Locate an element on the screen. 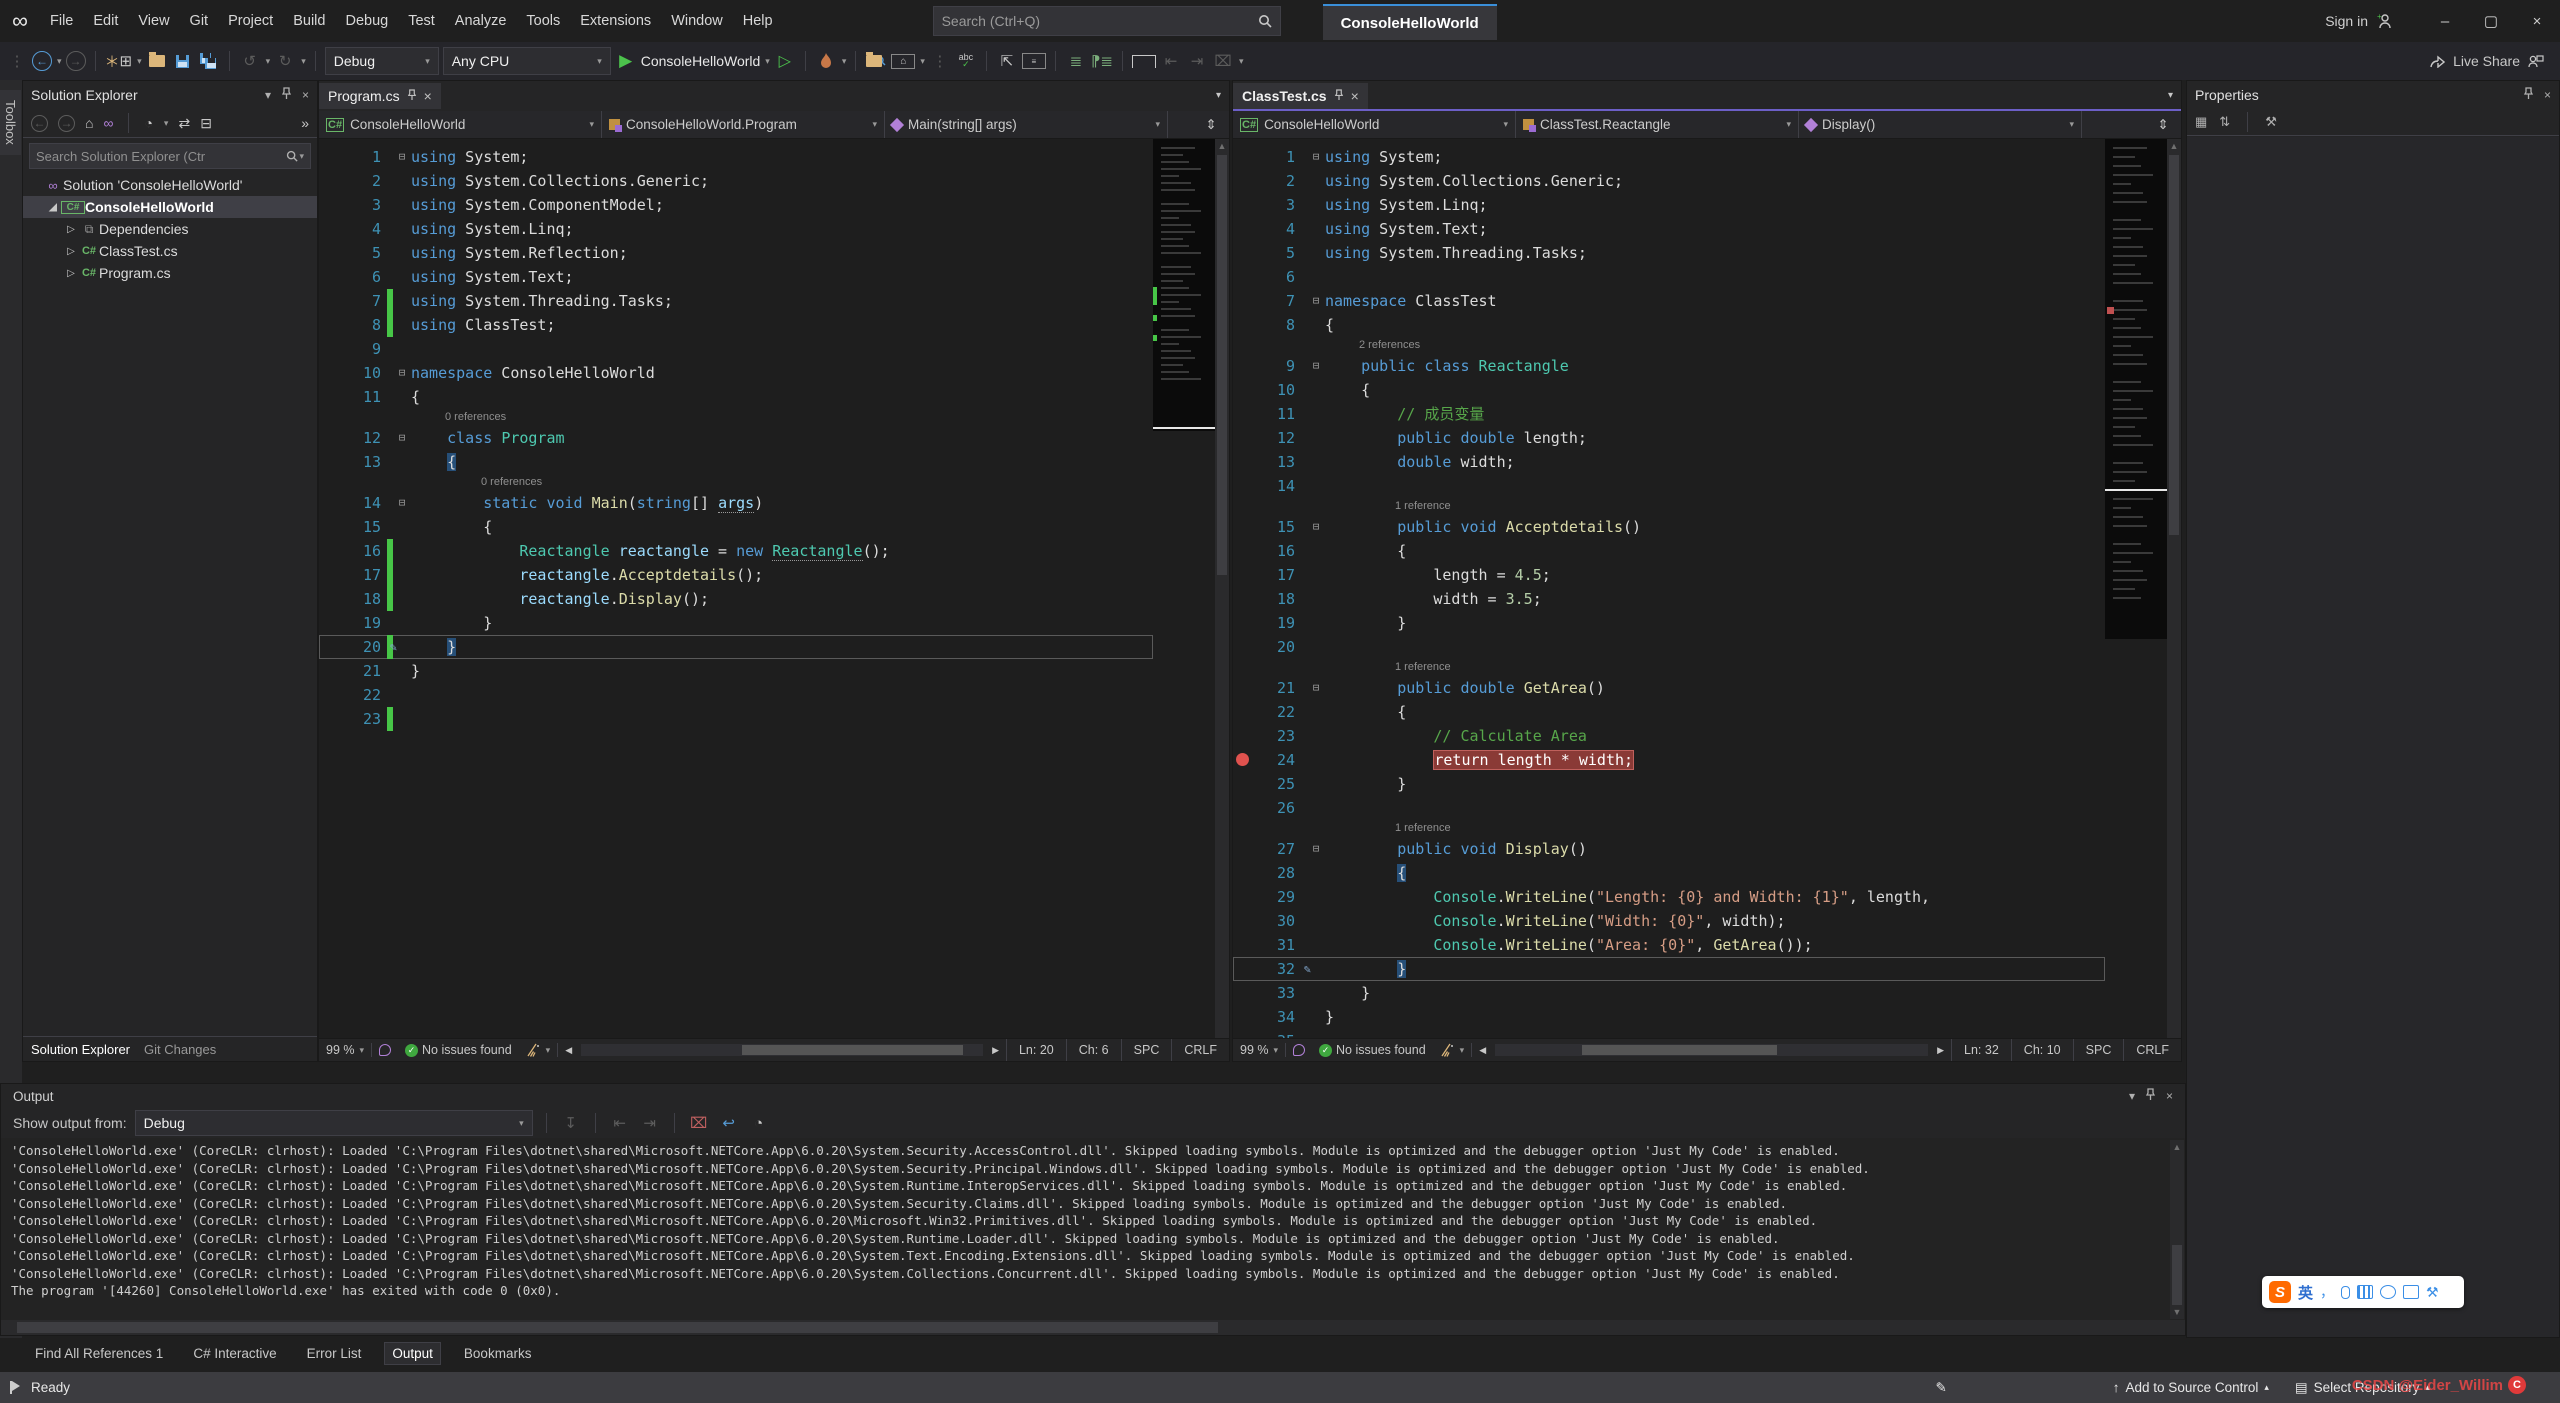 The image size is (2560, 1403). window-position-icon: ▾ is located at coordinates (2132, 1096).